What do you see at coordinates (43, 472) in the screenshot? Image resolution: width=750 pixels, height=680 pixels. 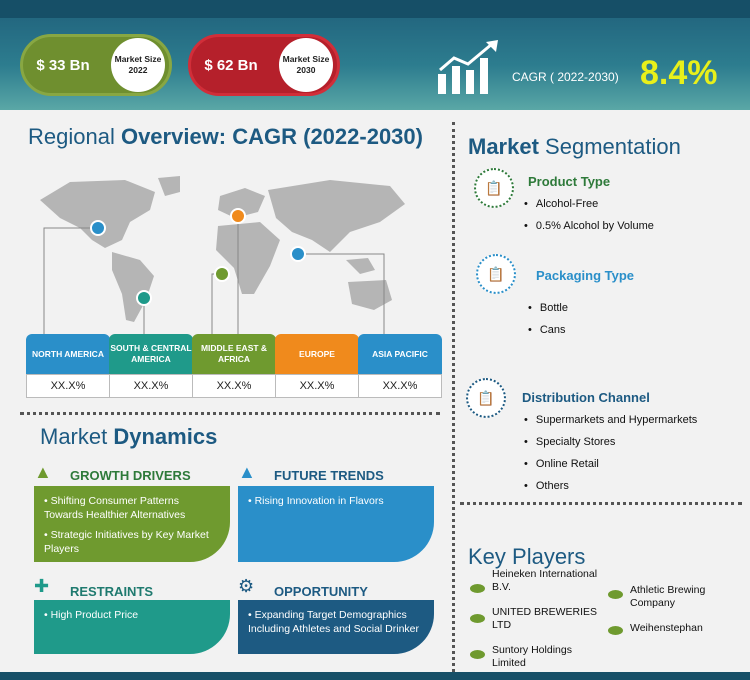 I see `growth-drivers-icon: ▲` at bounding box center [43, 472].